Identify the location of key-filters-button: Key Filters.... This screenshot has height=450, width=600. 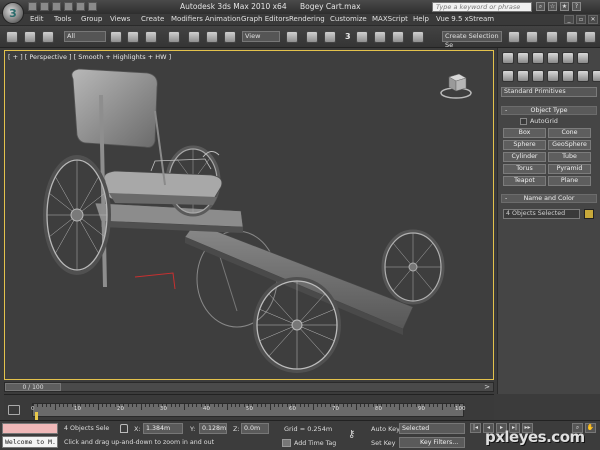
(432, 442).